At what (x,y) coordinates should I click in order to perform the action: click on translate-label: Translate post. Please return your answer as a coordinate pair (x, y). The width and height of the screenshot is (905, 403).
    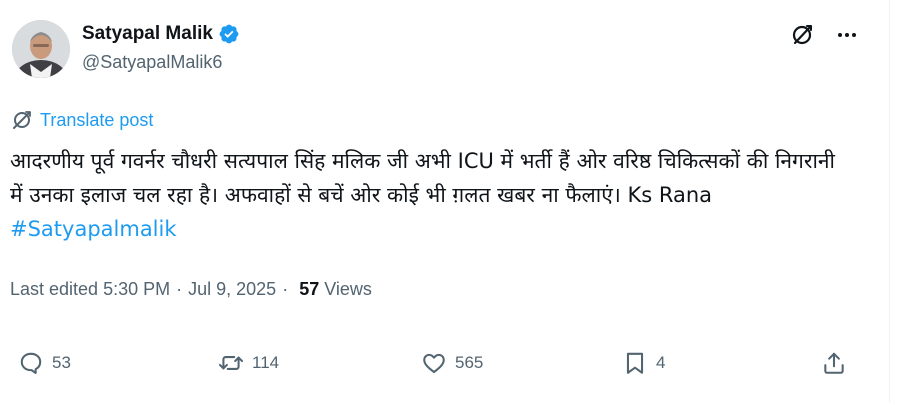
    Looking at the image, I should click on (97, 119).